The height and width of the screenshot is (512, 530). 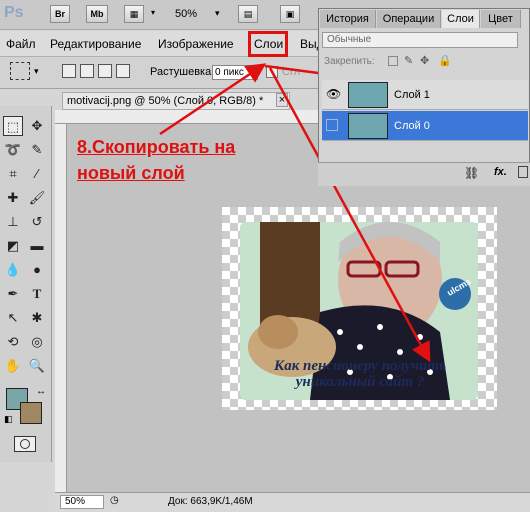 I want to click on status-bar, so click(x=292, y=502).